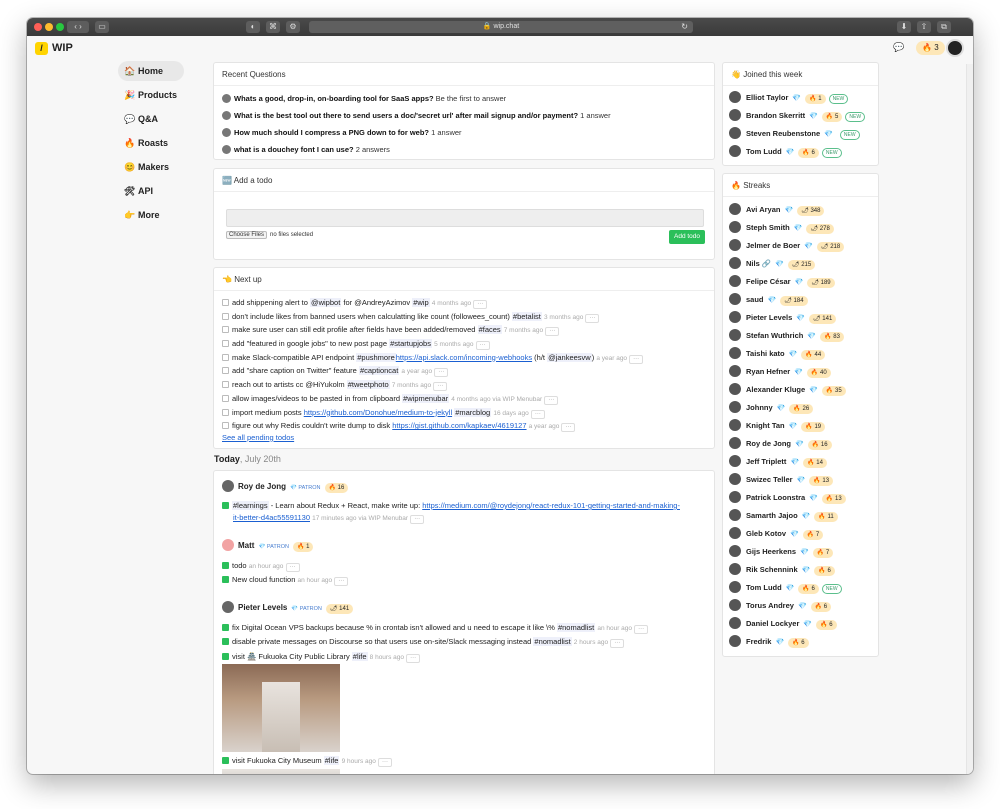 The image size is (1000, 809). I want to click on user-row: Jelmer de Boer 💎 🌶 218, so click(800, 246).